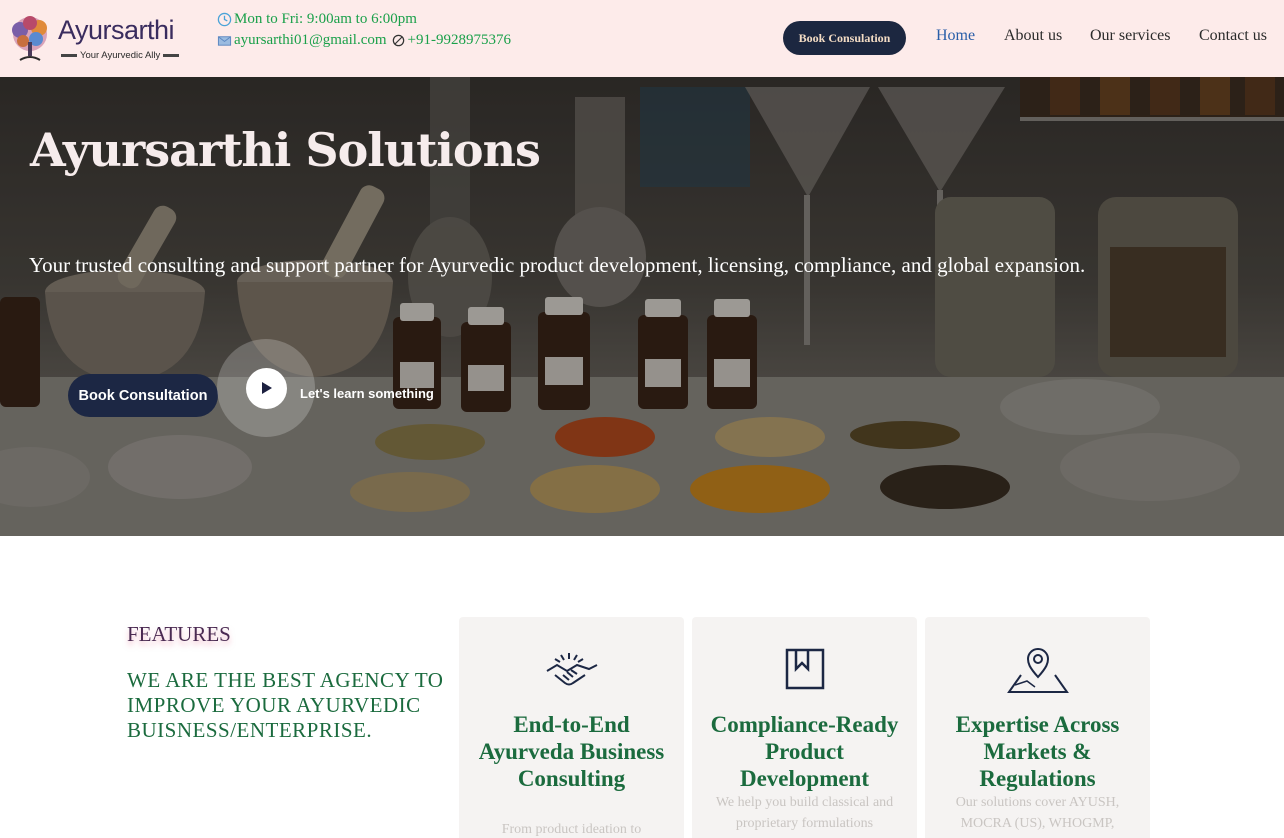  I want to click on email-phone-row: ayursarthi01@gmail.com +91-9928975376, so click(364, 40).